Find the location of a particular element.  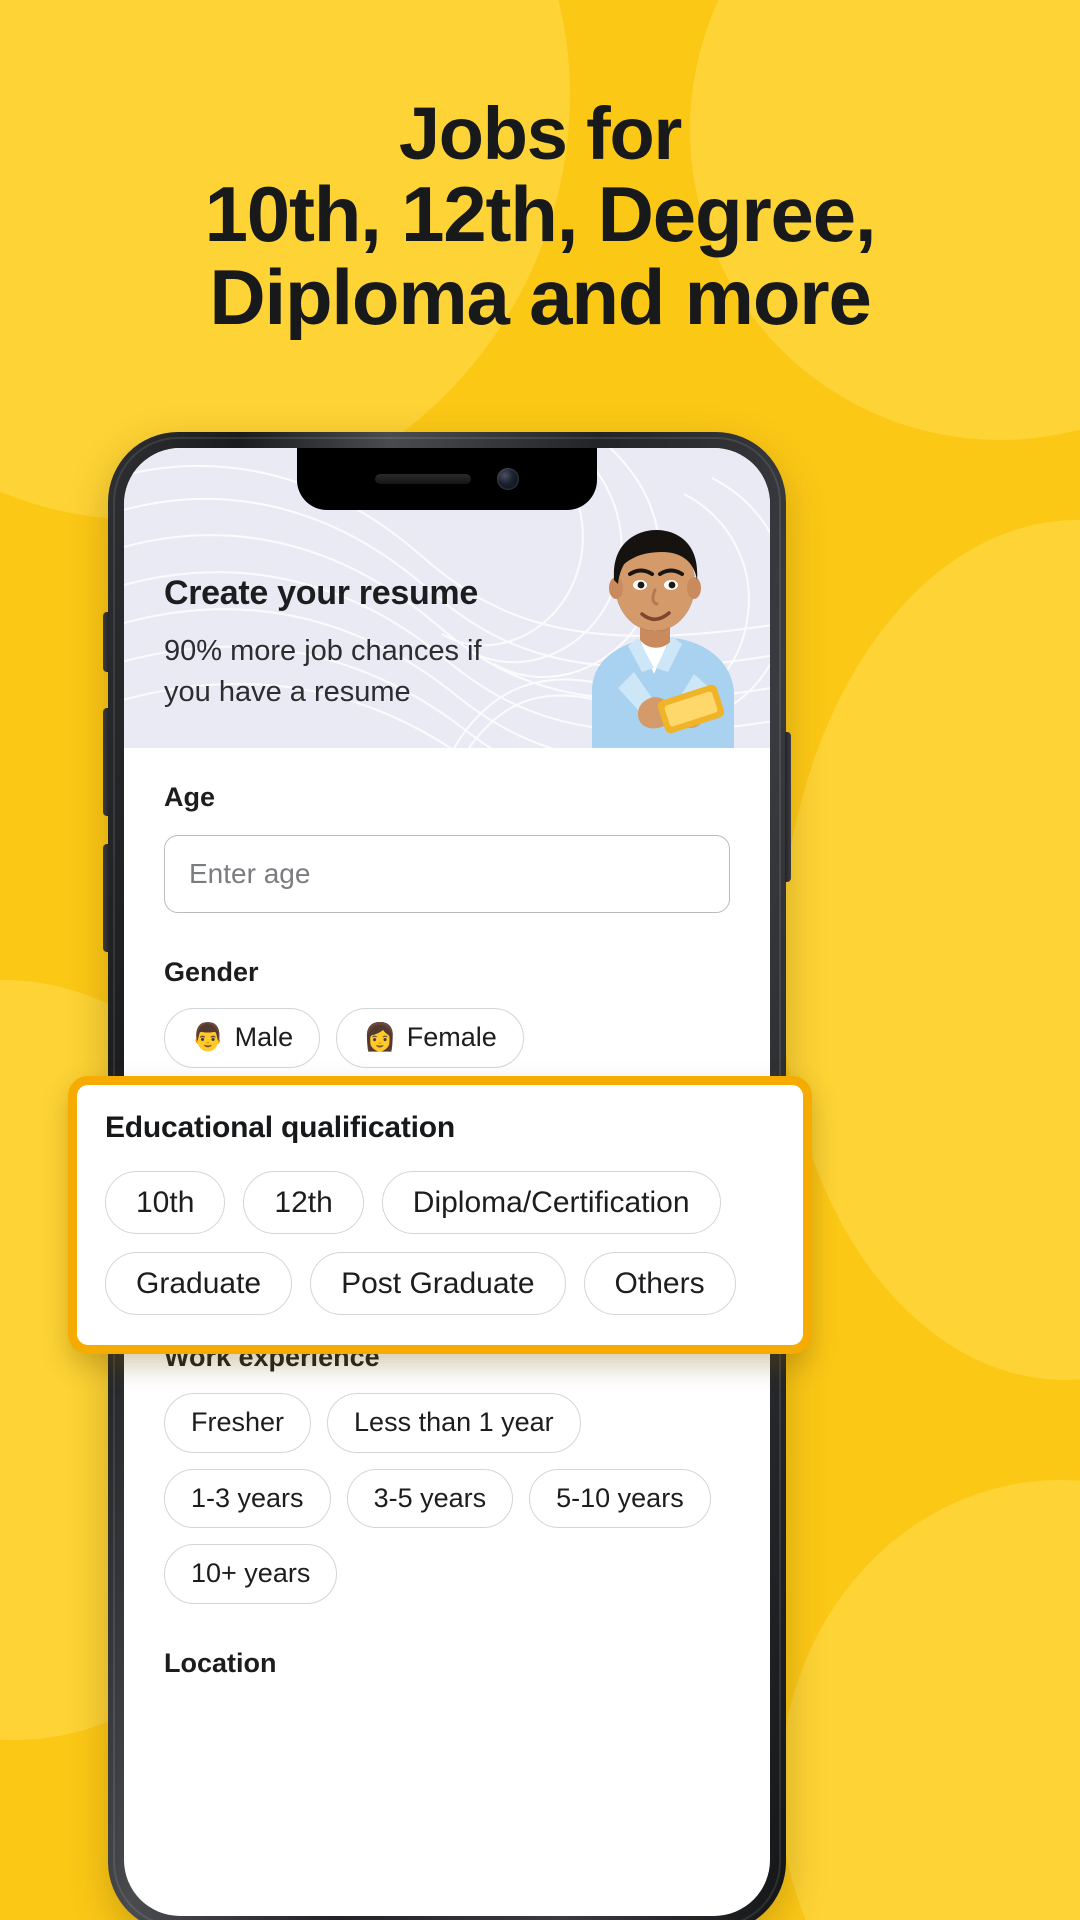

headline-line-1: Jobs for is located at coordinates (540, 133).